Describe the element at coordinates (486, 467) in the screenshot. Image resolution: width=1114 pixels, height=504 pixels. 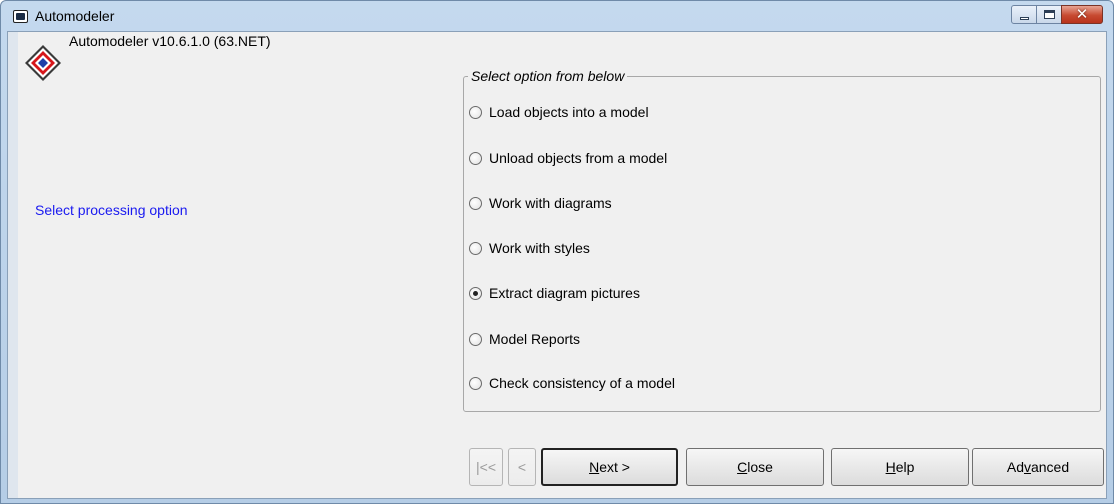
I see `first-page-button: |<<` at that location.